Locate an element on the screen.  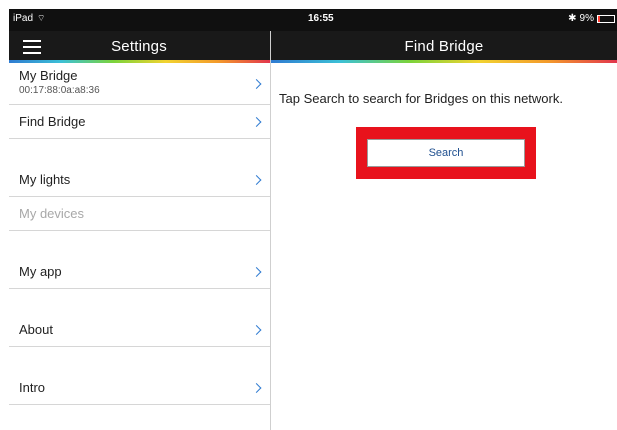
status-left: iPad ⌔ is located at coordinates (29, 18).